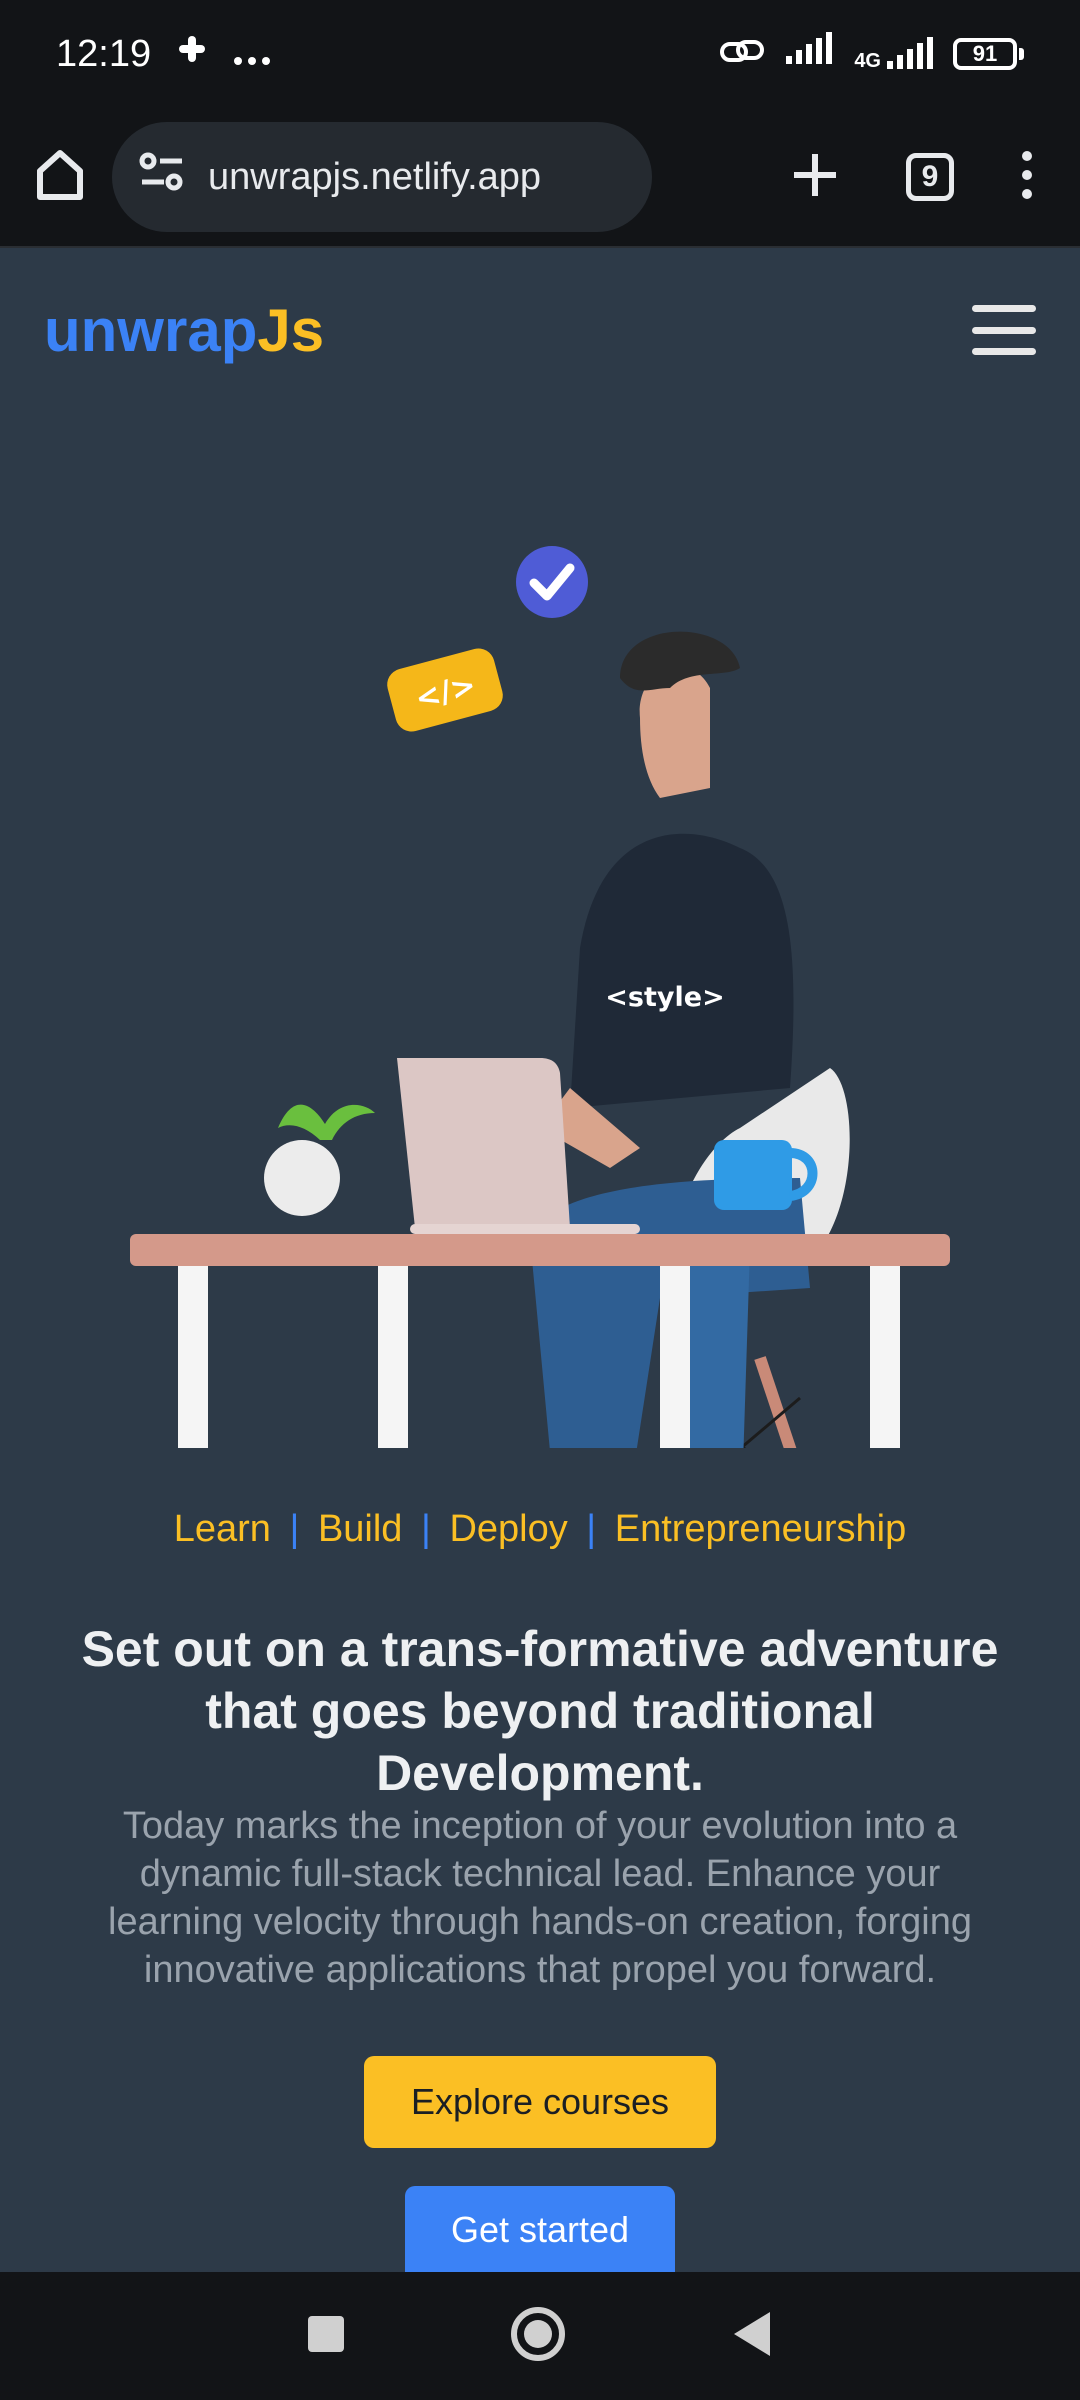 This screenshot has height=2400, width=1080. Describe the element at coordinates (1027, 177) in the screenshot. I see `menu-icon` at that location.